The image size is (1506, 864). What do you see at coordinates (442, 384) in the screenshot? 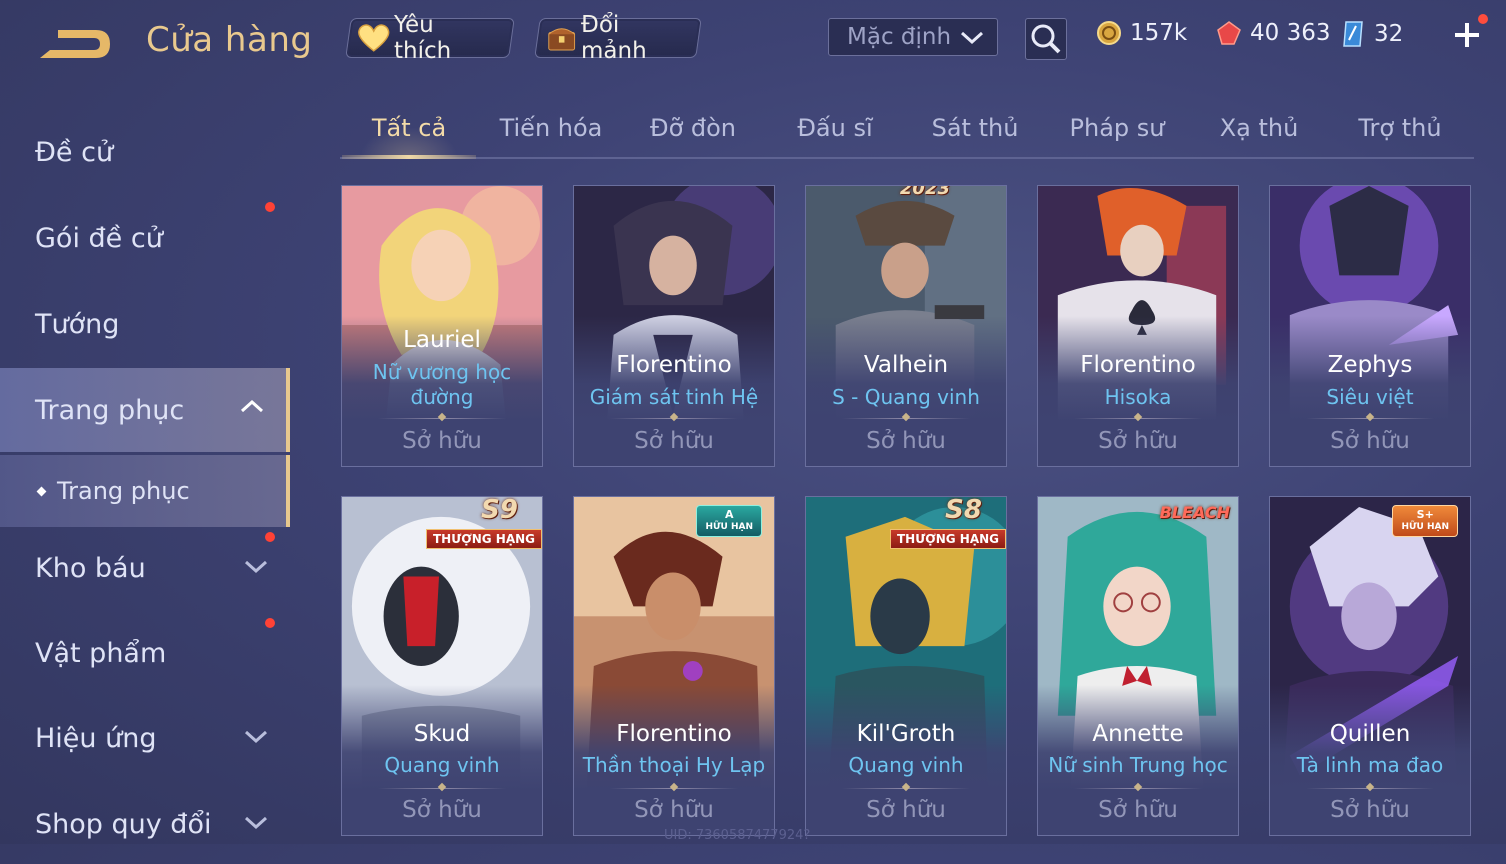
I see `skin-name: Nữ vương học đường` at bounding box center [442, 384].